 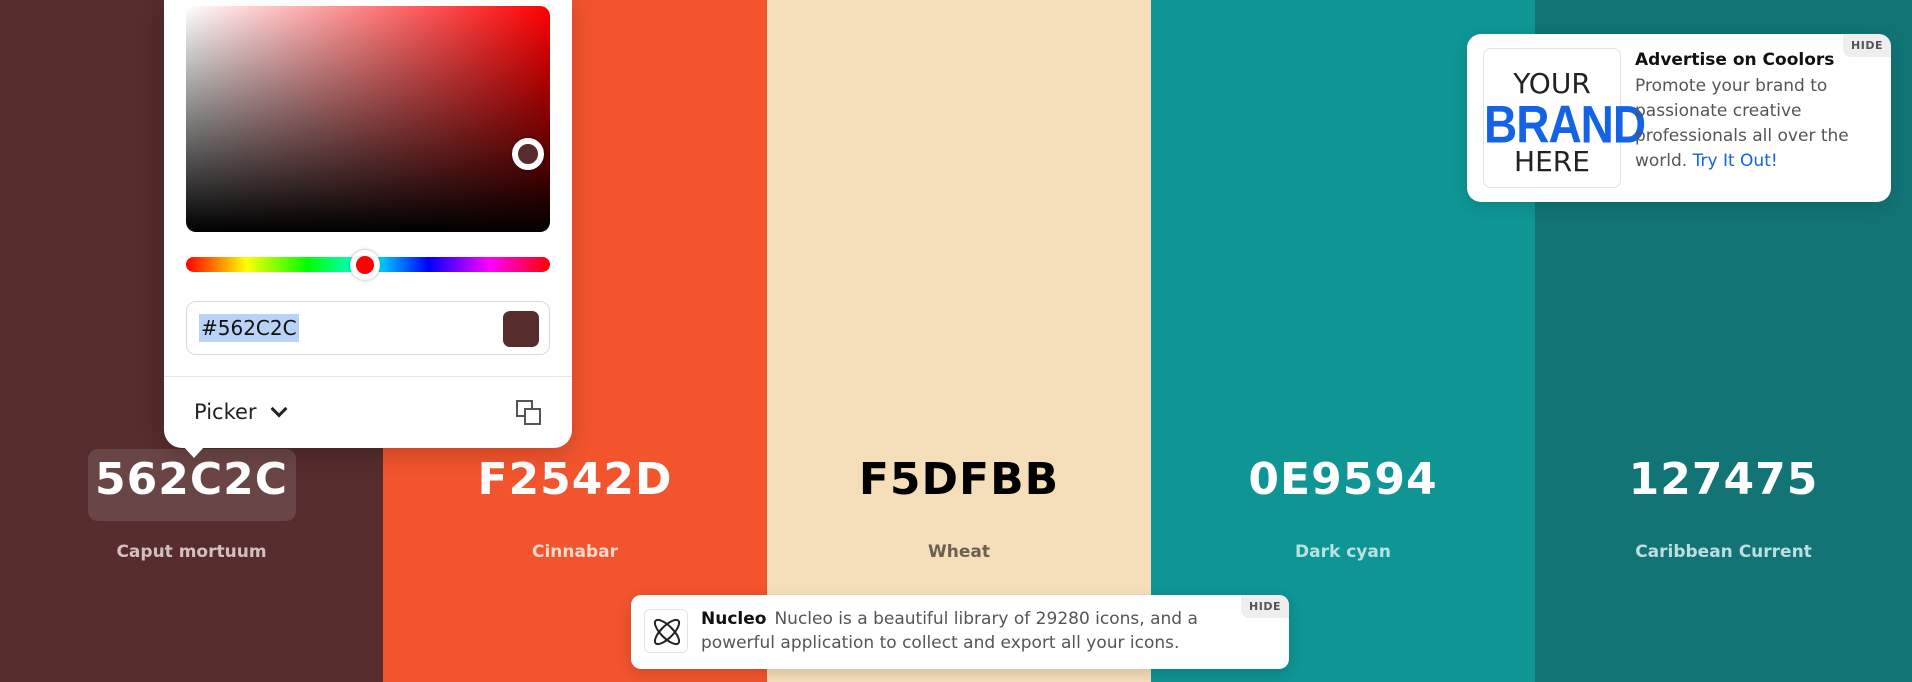 I want to click on ad-brand-logo: YOUR BRAND HERE, so click(x=1564, y=118).